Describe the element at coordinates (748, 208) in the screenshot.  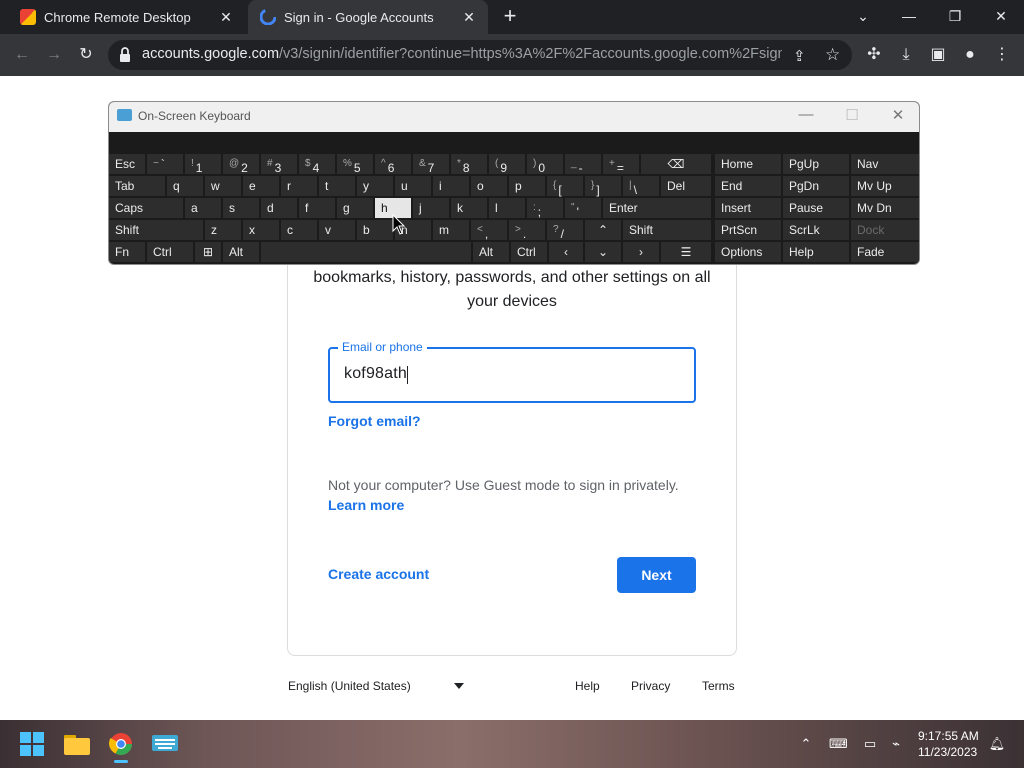
I see `key-insert: Insert` at that location.